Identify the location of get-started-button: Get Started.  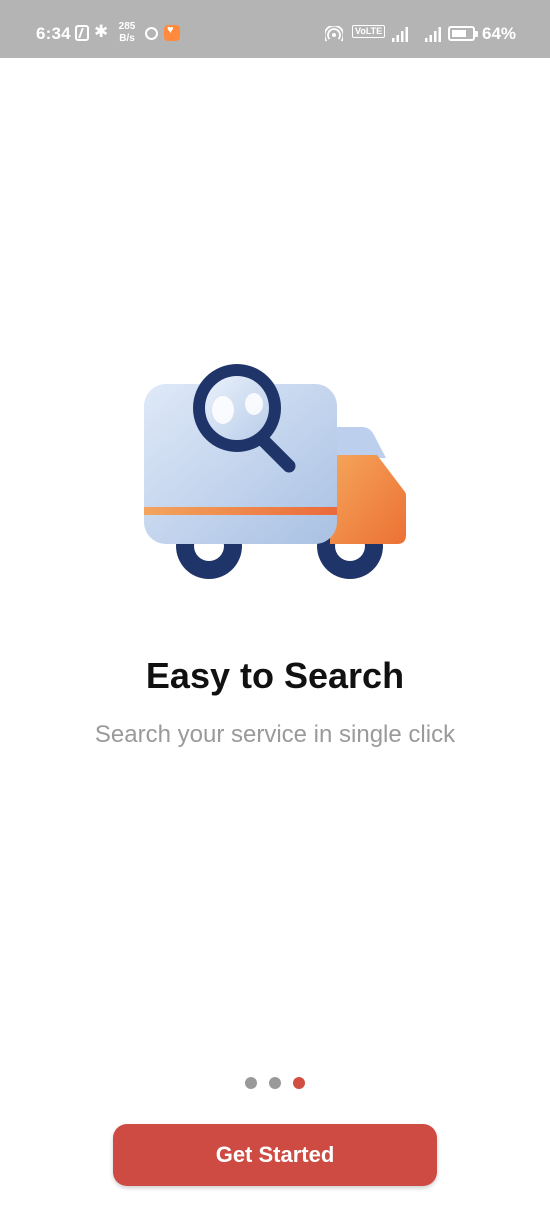
(275, 1155).